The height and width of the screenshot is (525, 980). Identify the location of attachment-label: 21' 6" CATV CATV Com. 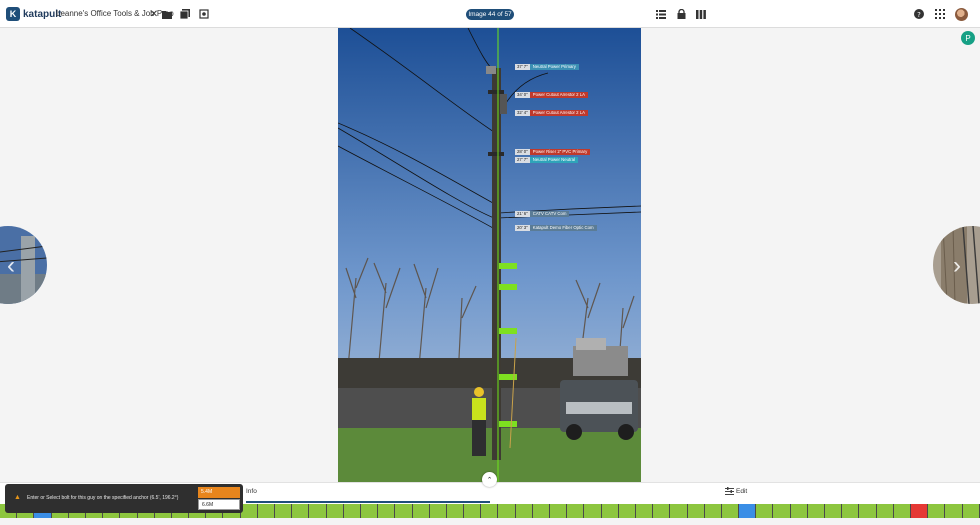
(542, 214).